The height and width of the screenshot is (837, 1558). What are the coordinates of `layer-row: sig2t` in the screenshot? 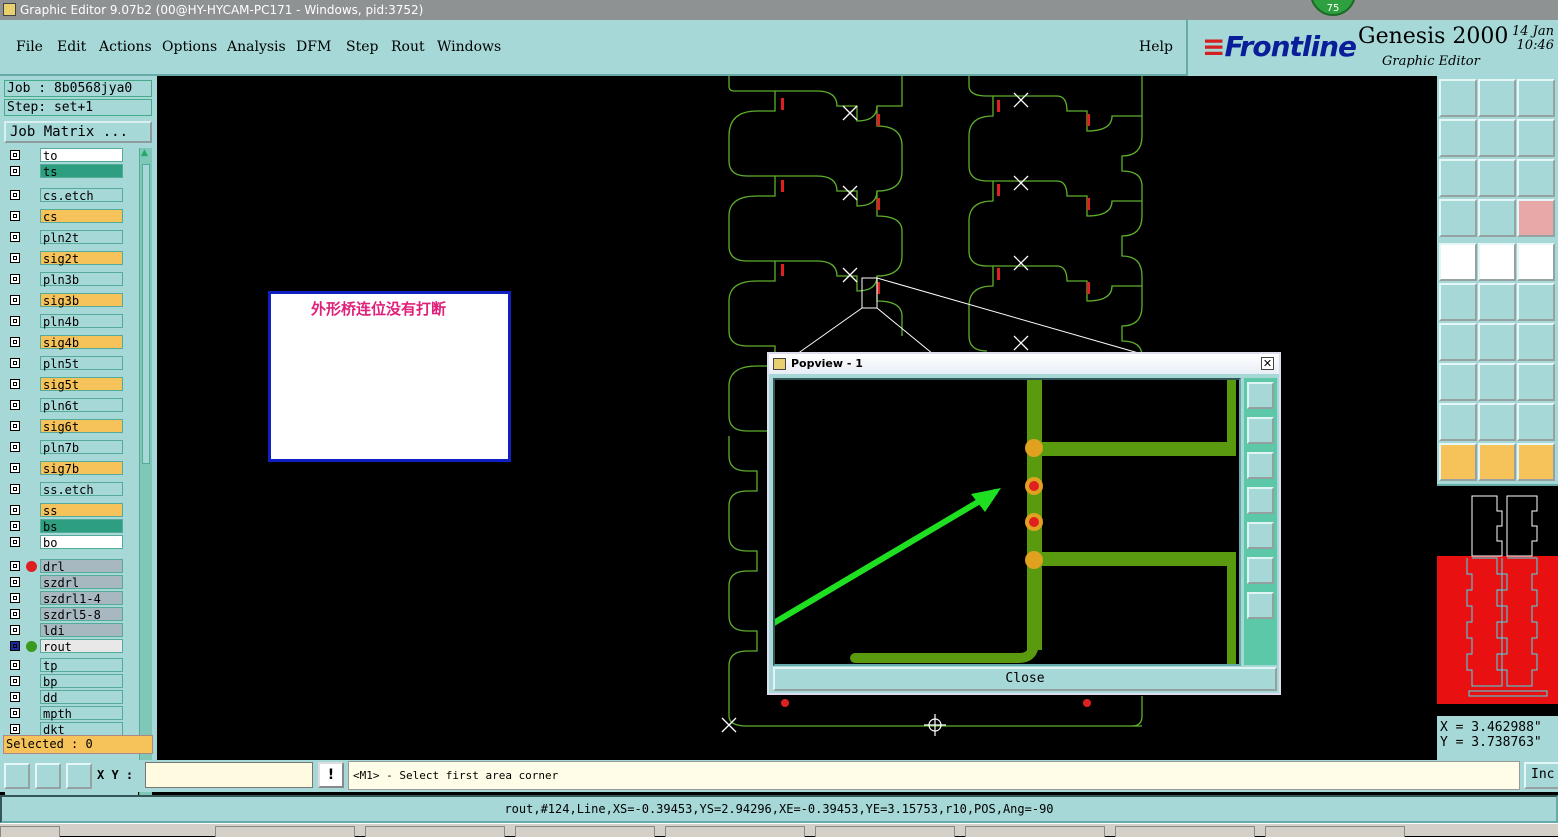 It's located at (71, 258).